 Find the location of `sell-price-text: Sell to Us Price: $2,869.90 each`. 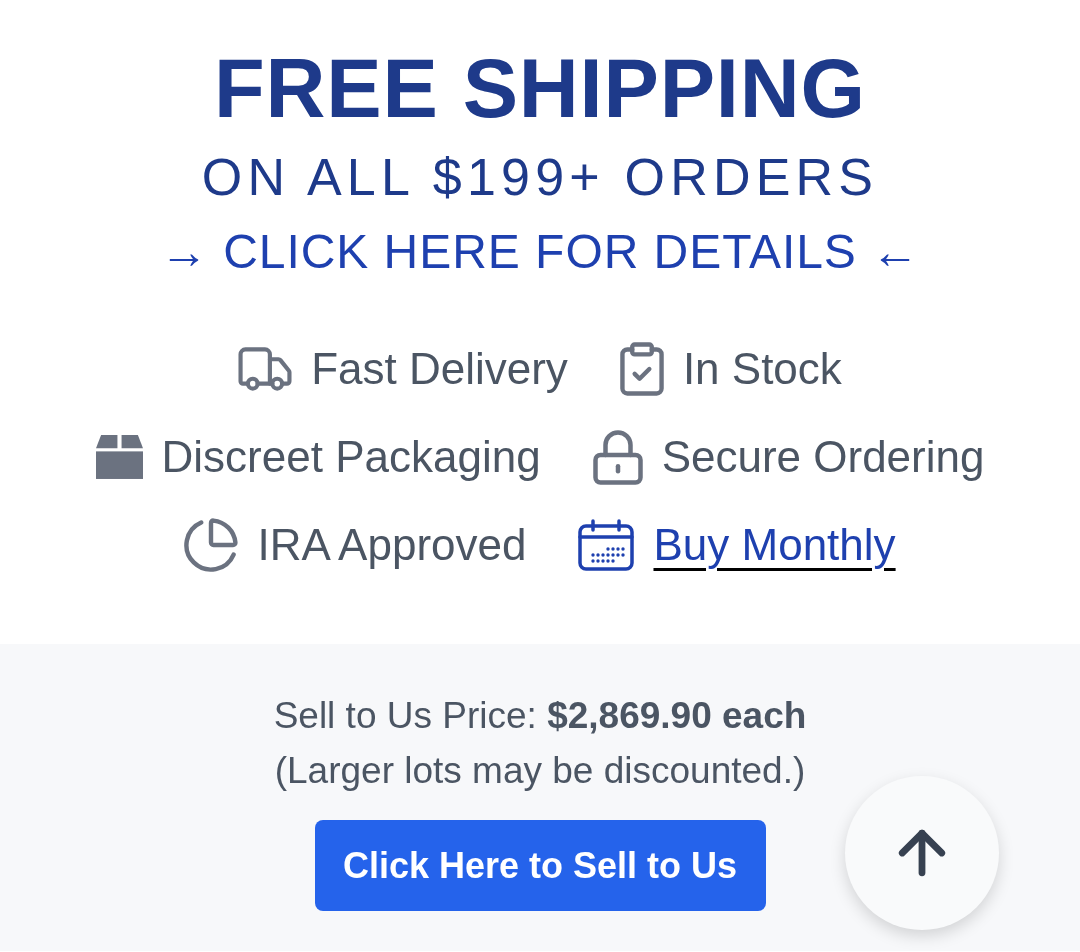

sell-price-text: Sell to Us Price: $2,869.90 each is located at coordinates (540, 716).